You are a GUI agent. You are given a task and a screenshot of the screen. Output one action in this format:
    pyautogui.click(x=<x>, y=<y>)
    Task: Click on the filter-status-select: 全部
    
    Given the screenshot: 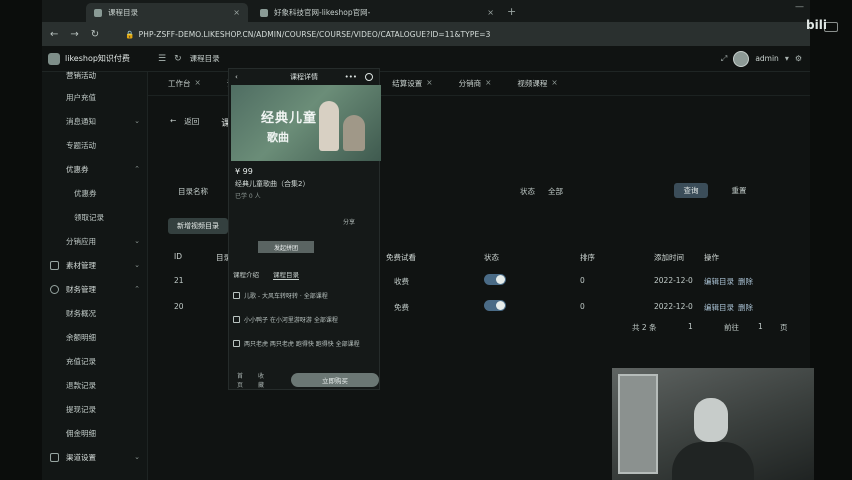 What is the action you would take?
    pyautogui.click(x=555, y=191)
    